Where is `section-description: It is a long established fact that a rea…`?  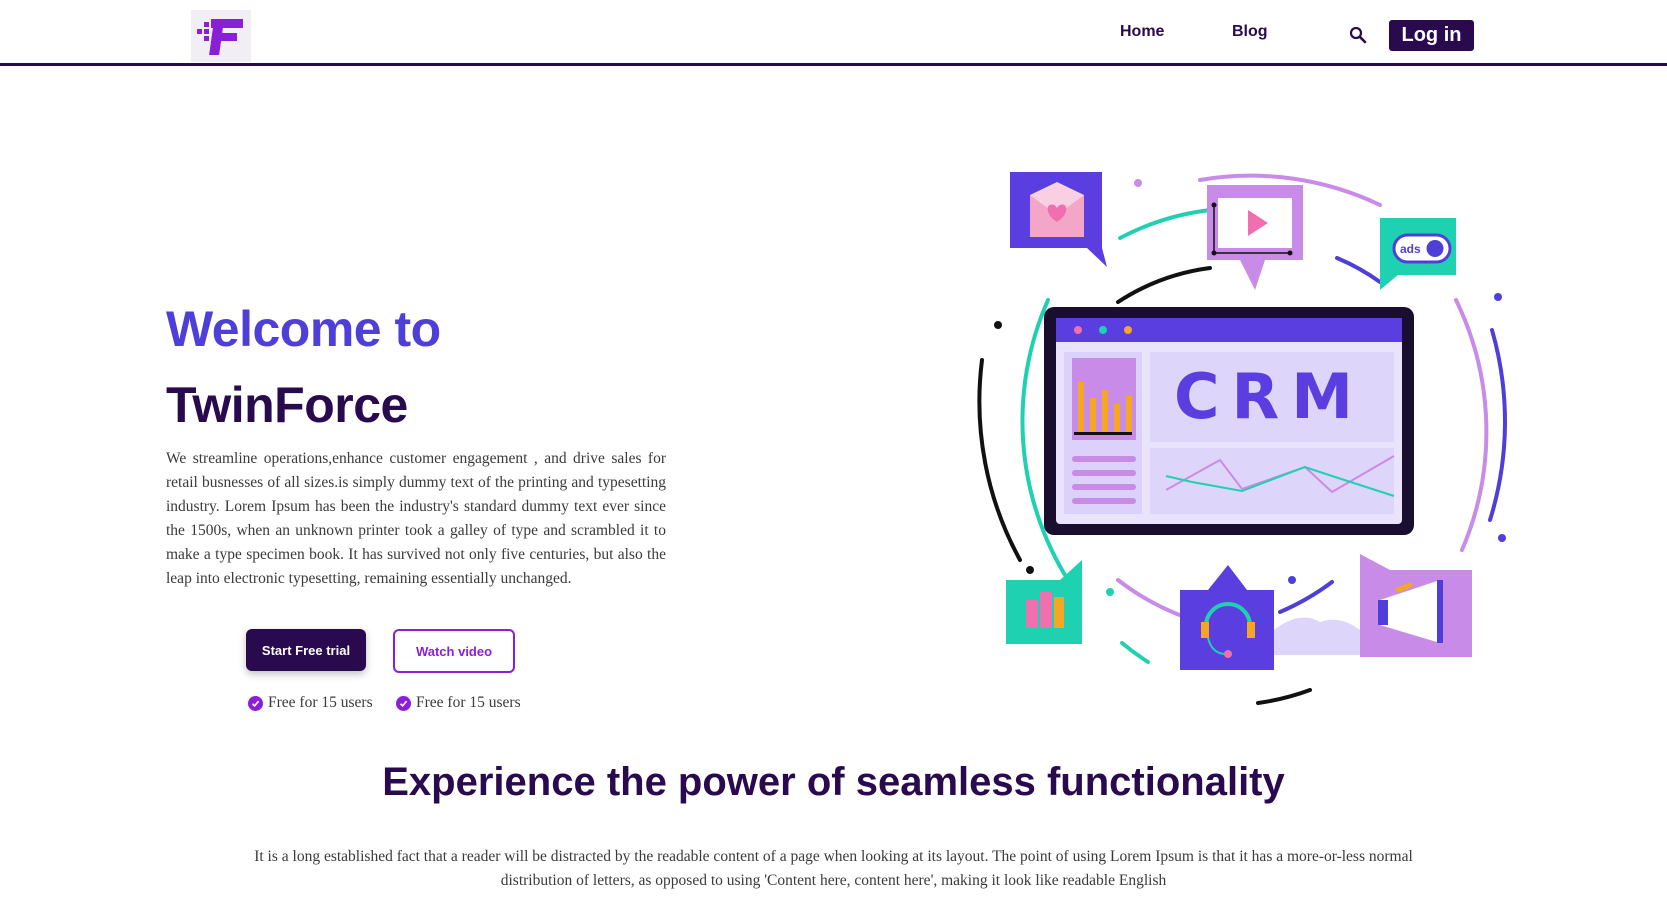
section-description: It is a long established fact that a rea… is located at coordinates (833, 868).